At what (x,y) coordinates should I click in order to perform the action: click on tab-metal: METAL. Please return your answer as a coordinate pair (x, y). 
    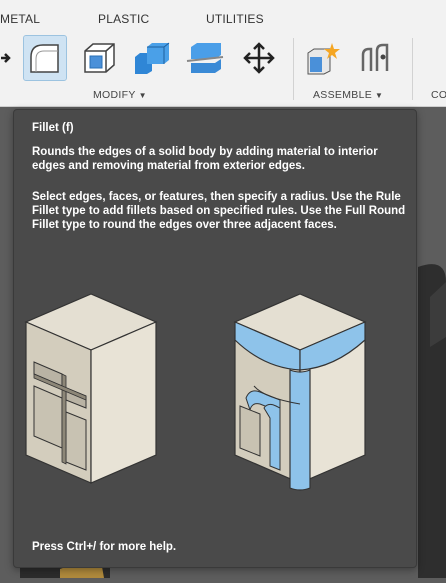
    Looking at the image, I should click on (20, 19).